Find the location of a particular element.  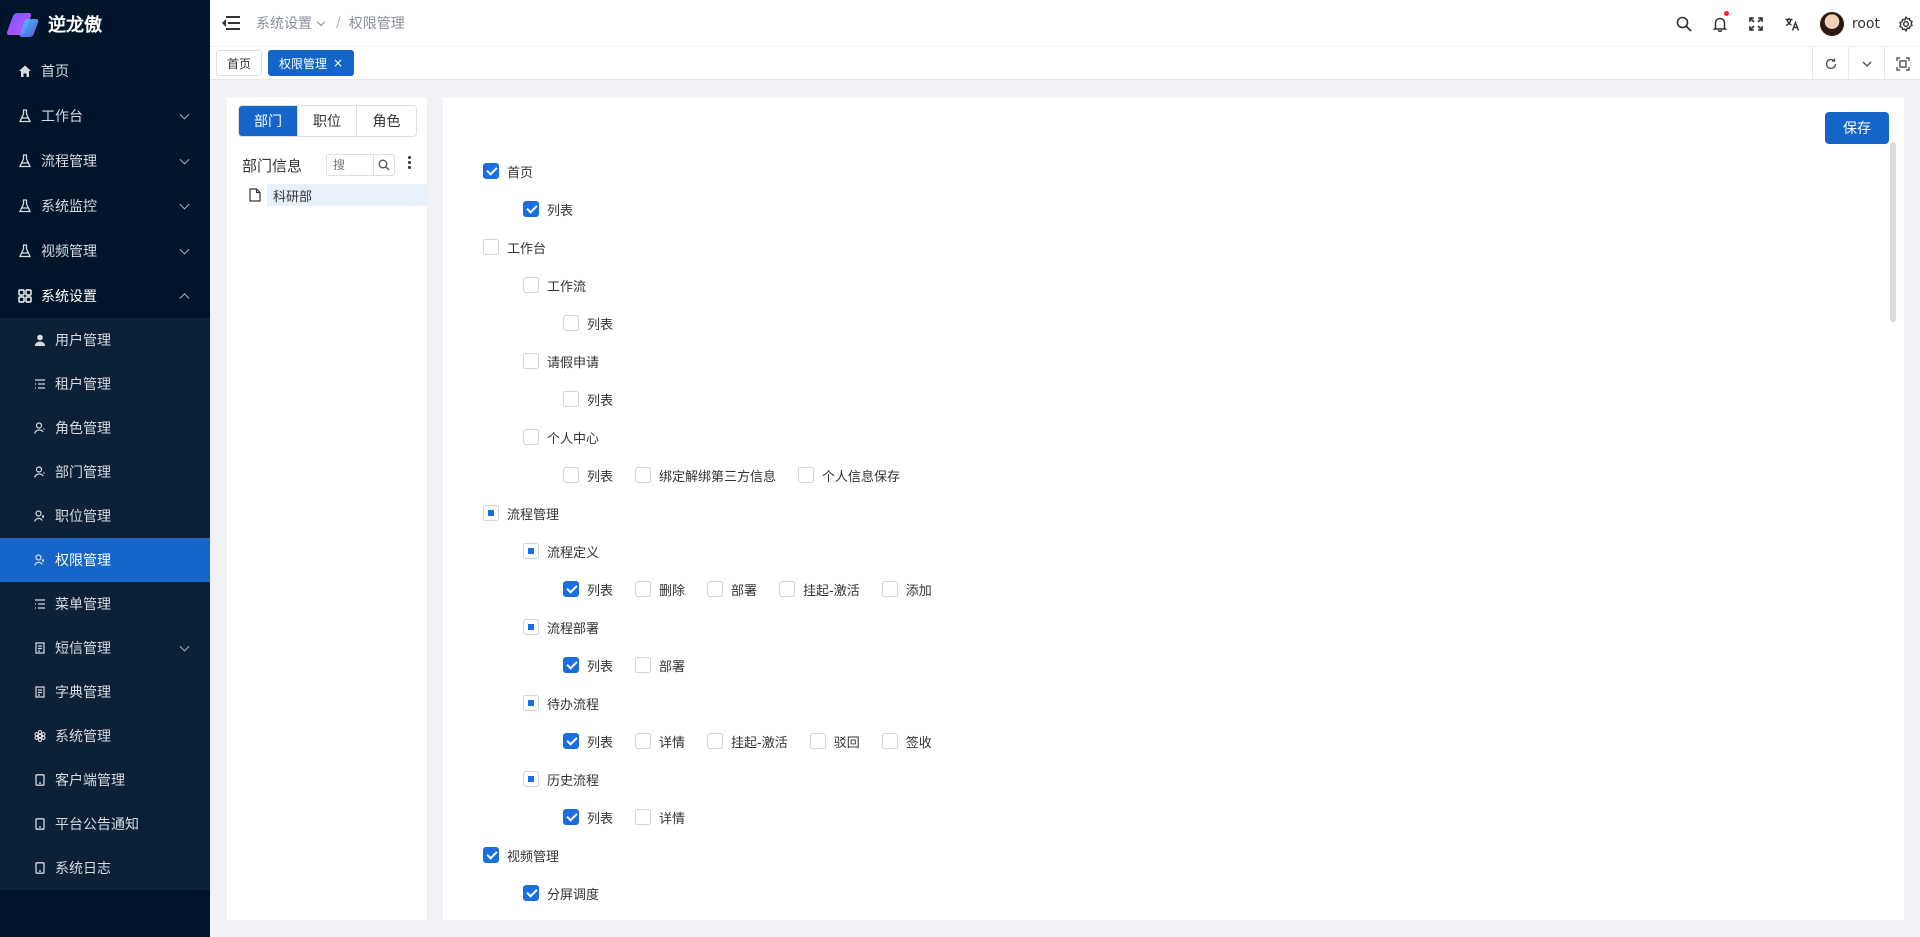

department-search-input is located at coordinates (350, 165).